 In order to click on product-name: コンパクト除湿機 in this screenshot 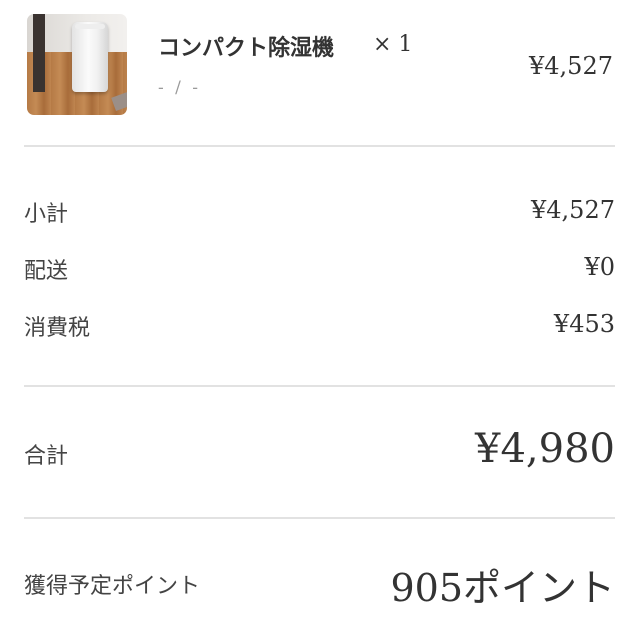, I will do `click(246, 48)`.